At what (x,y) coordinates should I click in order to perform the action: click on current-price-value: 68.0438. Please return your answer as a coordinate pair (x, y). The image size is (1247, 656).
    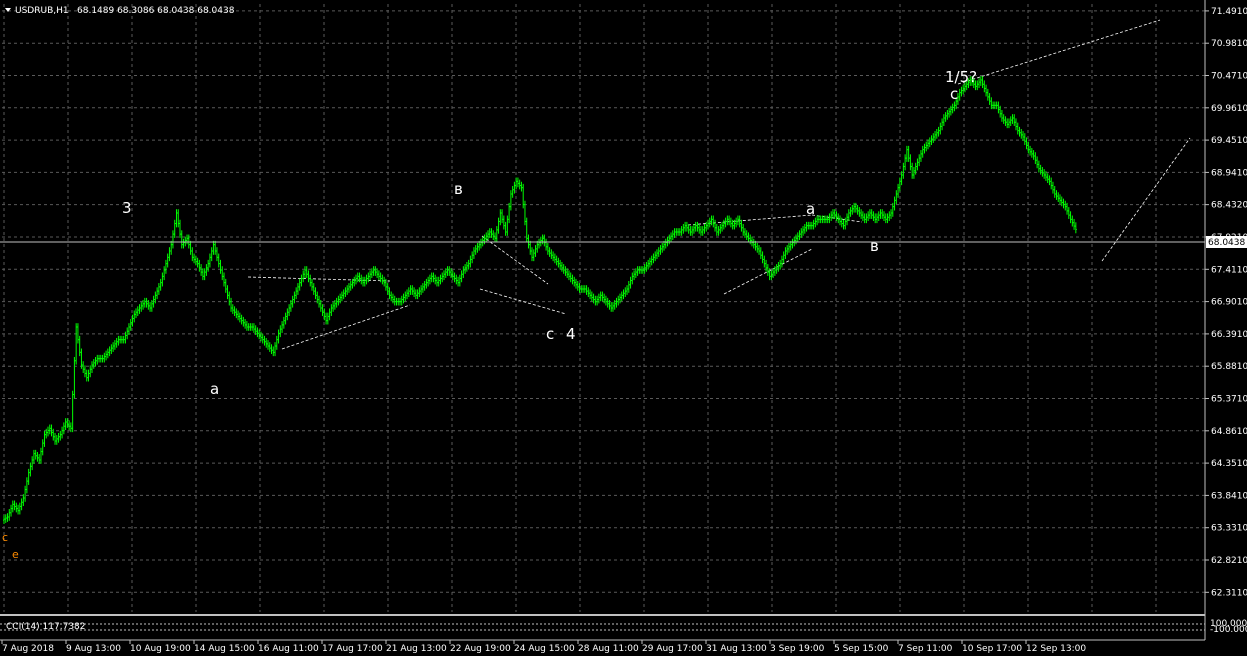
    Looking at the image, I should click on (1226, 243).